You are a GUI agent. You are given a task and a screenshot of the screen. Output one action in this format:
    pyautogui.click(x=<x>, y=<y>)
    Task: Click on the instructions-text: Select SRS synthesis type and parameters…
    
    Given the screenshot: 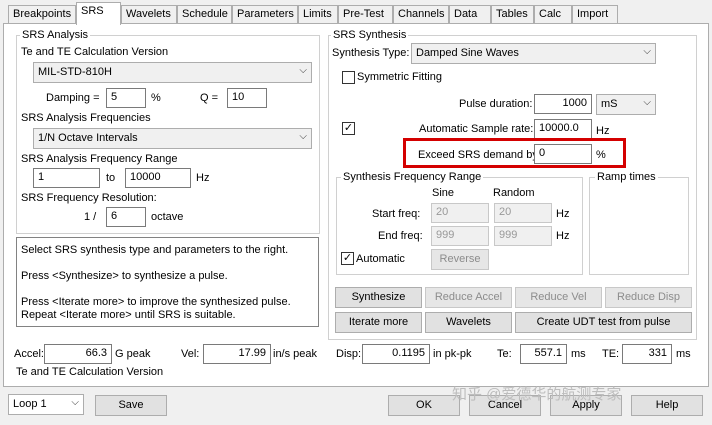 What is the action you would take?
    pyautogui.click(x=167, y=282)
    